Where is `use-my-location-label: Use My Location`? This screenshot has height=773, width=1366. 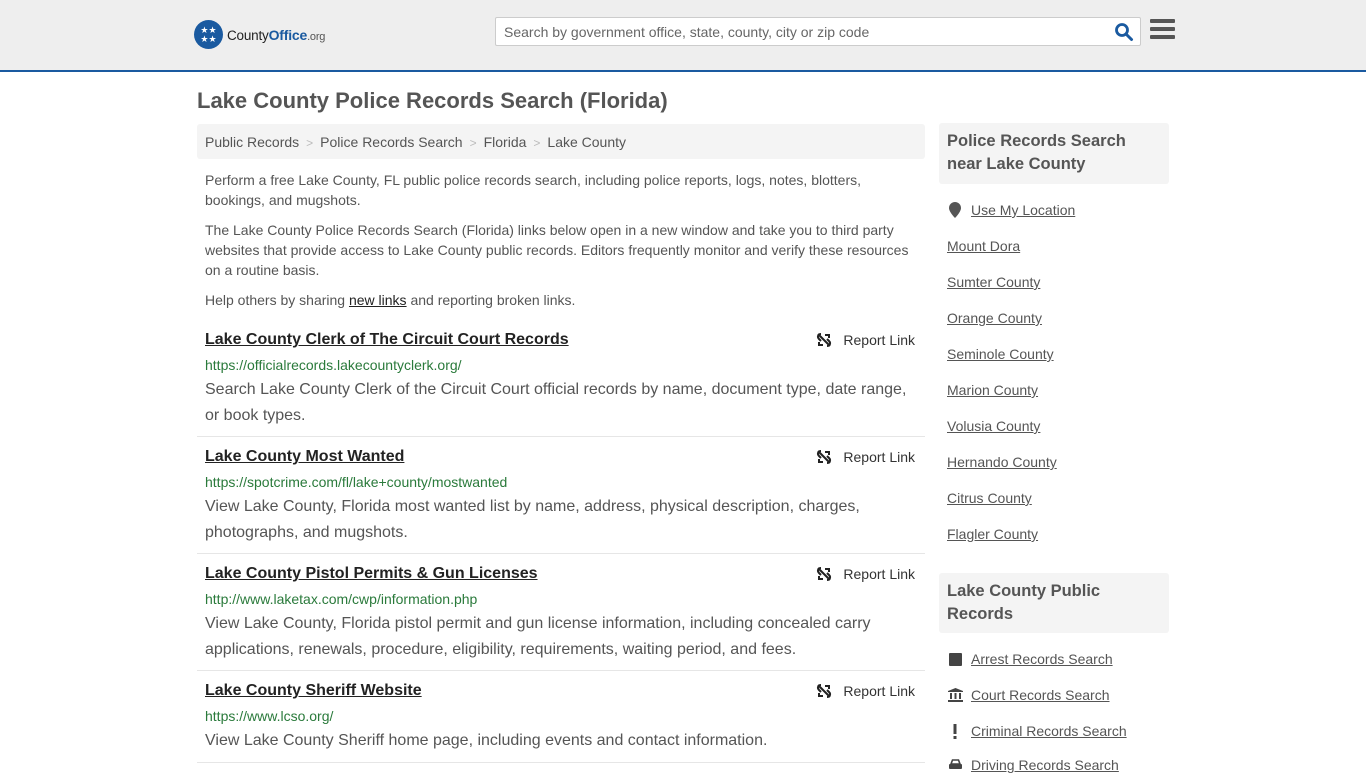
use-my-location-label: Use My Location is located at coordinates (1023, 210).